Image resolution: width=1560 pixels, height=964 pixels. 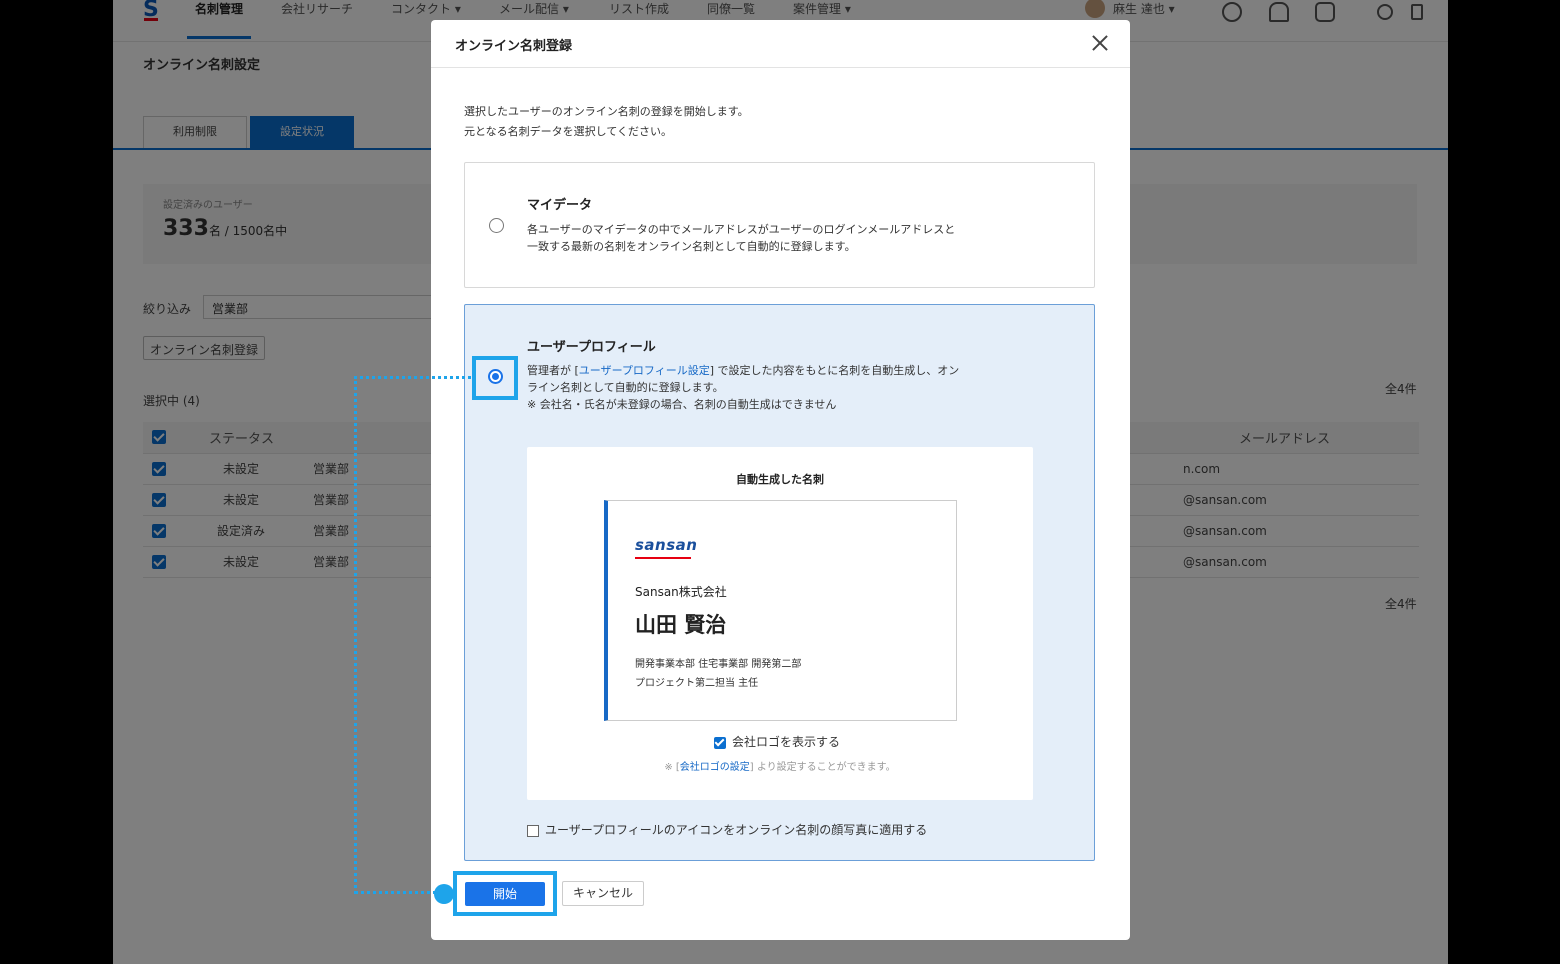 What do you see at coordinates (603, 893) in the screenshot?
I see `cancel-button: キャンセル` at bounding box center [603, 893].